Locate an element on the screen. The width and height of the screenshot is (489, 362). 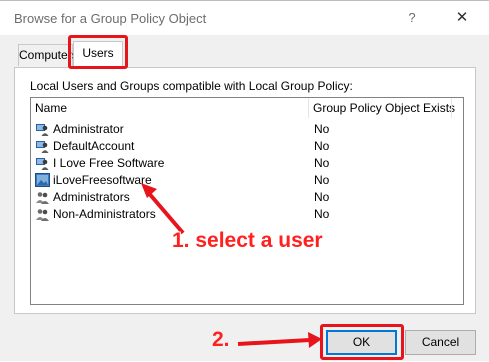
list-item: Administrator No is located at coordinates (246, 129).